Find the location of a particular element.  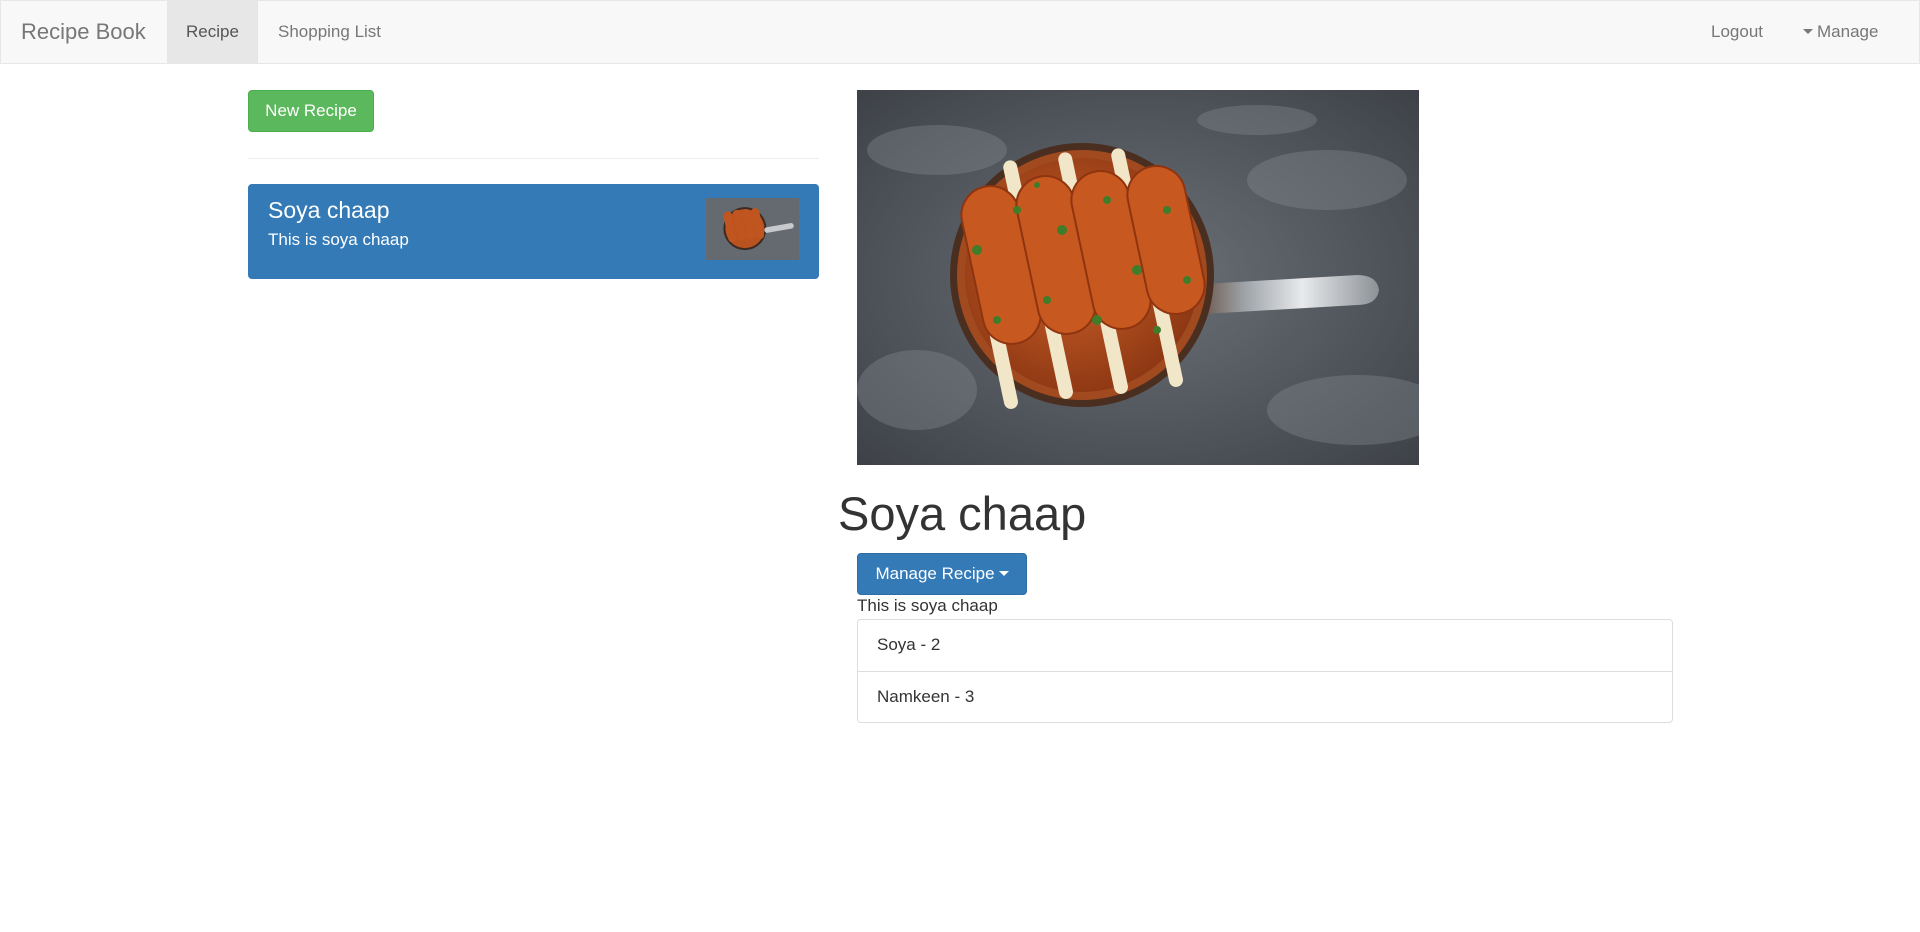

recipe-title: Soya chaap is located at coordinates (962, 513).